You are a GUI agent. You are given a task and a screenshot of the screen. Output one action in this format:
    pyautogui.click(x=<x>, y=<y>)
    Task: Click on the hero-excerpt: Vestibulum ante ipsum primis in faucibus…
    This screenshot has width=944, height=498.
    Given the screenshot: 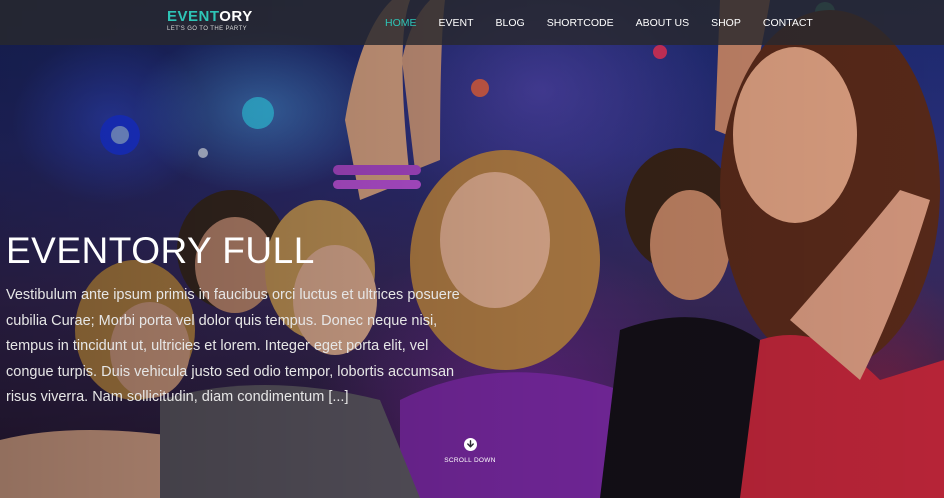 What is the action you would take?
    pyautogui.click(x=233, y=346)
    